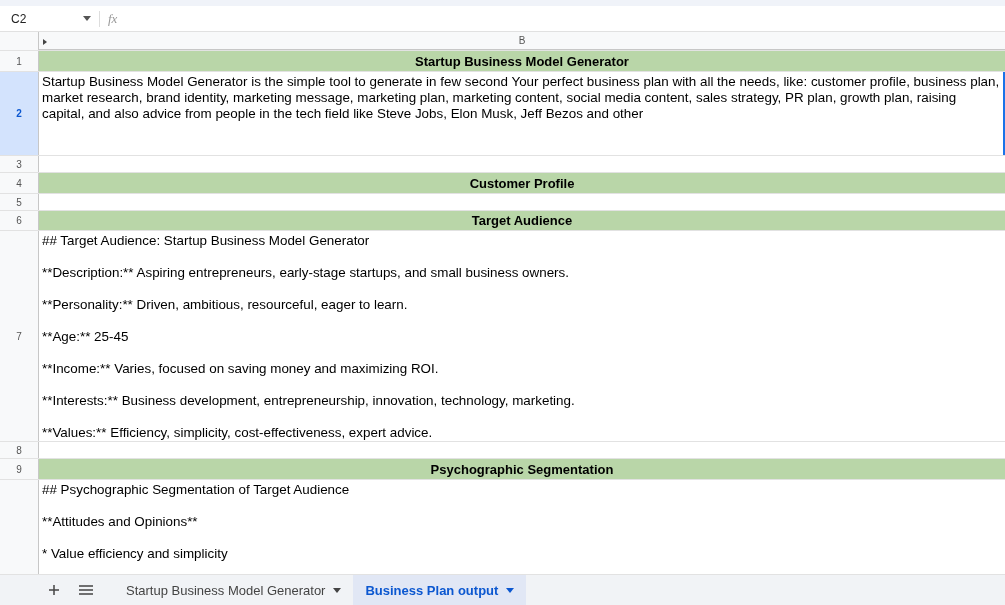 The width and height of the screenshot is (1005, 605). Describe the element at coordinates (19, 183) in the screenshot. I see `row-header: 4` at that location.